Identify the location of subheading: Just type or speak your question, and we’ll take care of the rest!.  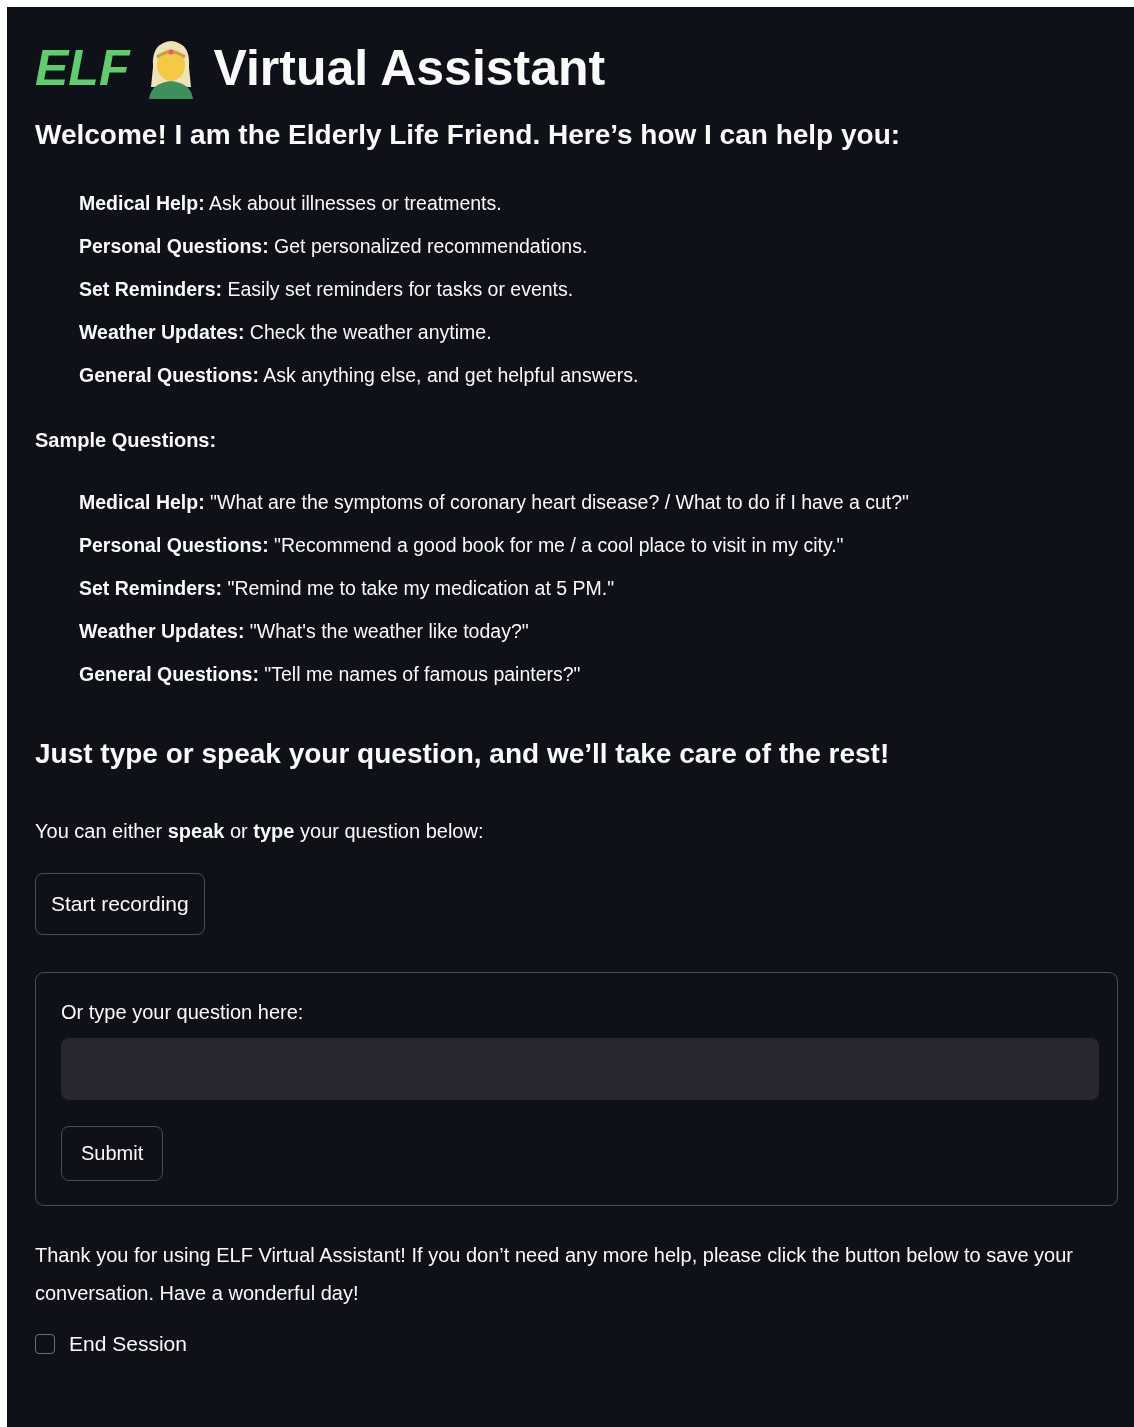
(463, 754).